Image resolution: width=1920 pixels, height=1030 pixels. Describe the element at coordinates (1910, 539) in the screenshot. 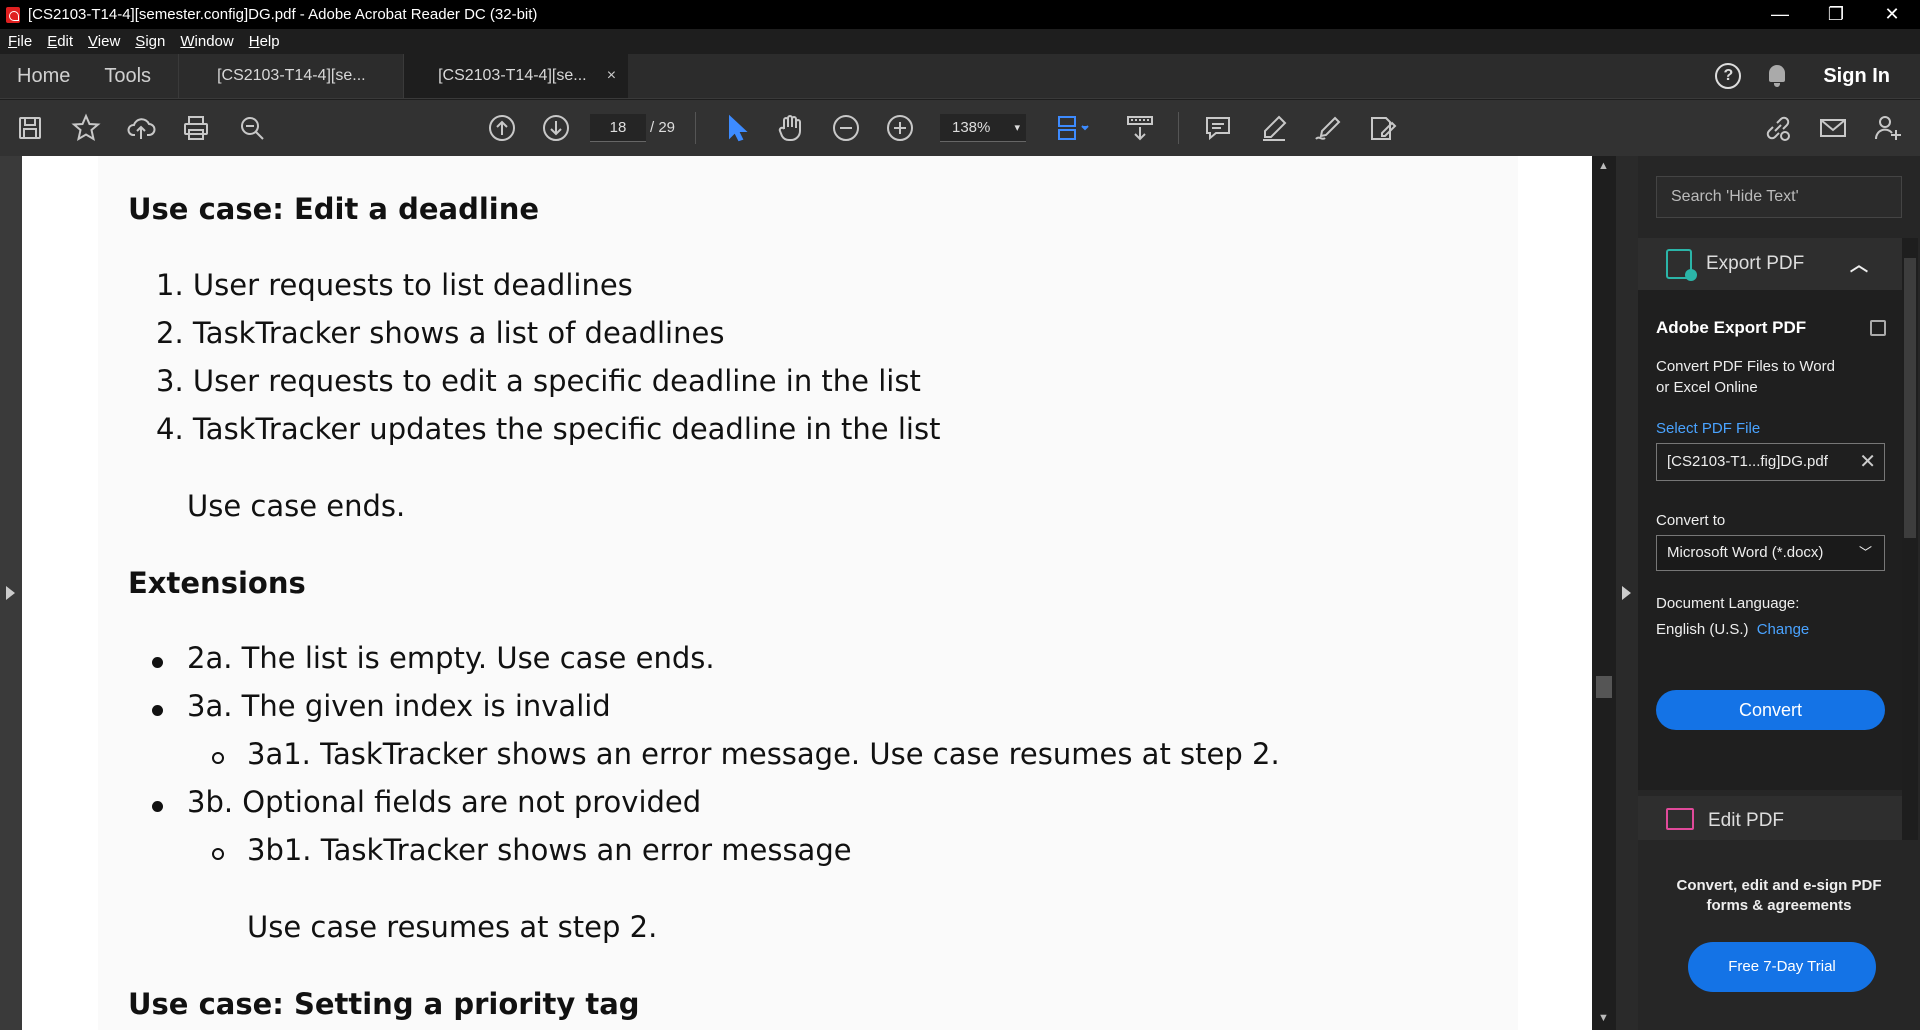

I see `tools-pane-scrollbar` at that location.